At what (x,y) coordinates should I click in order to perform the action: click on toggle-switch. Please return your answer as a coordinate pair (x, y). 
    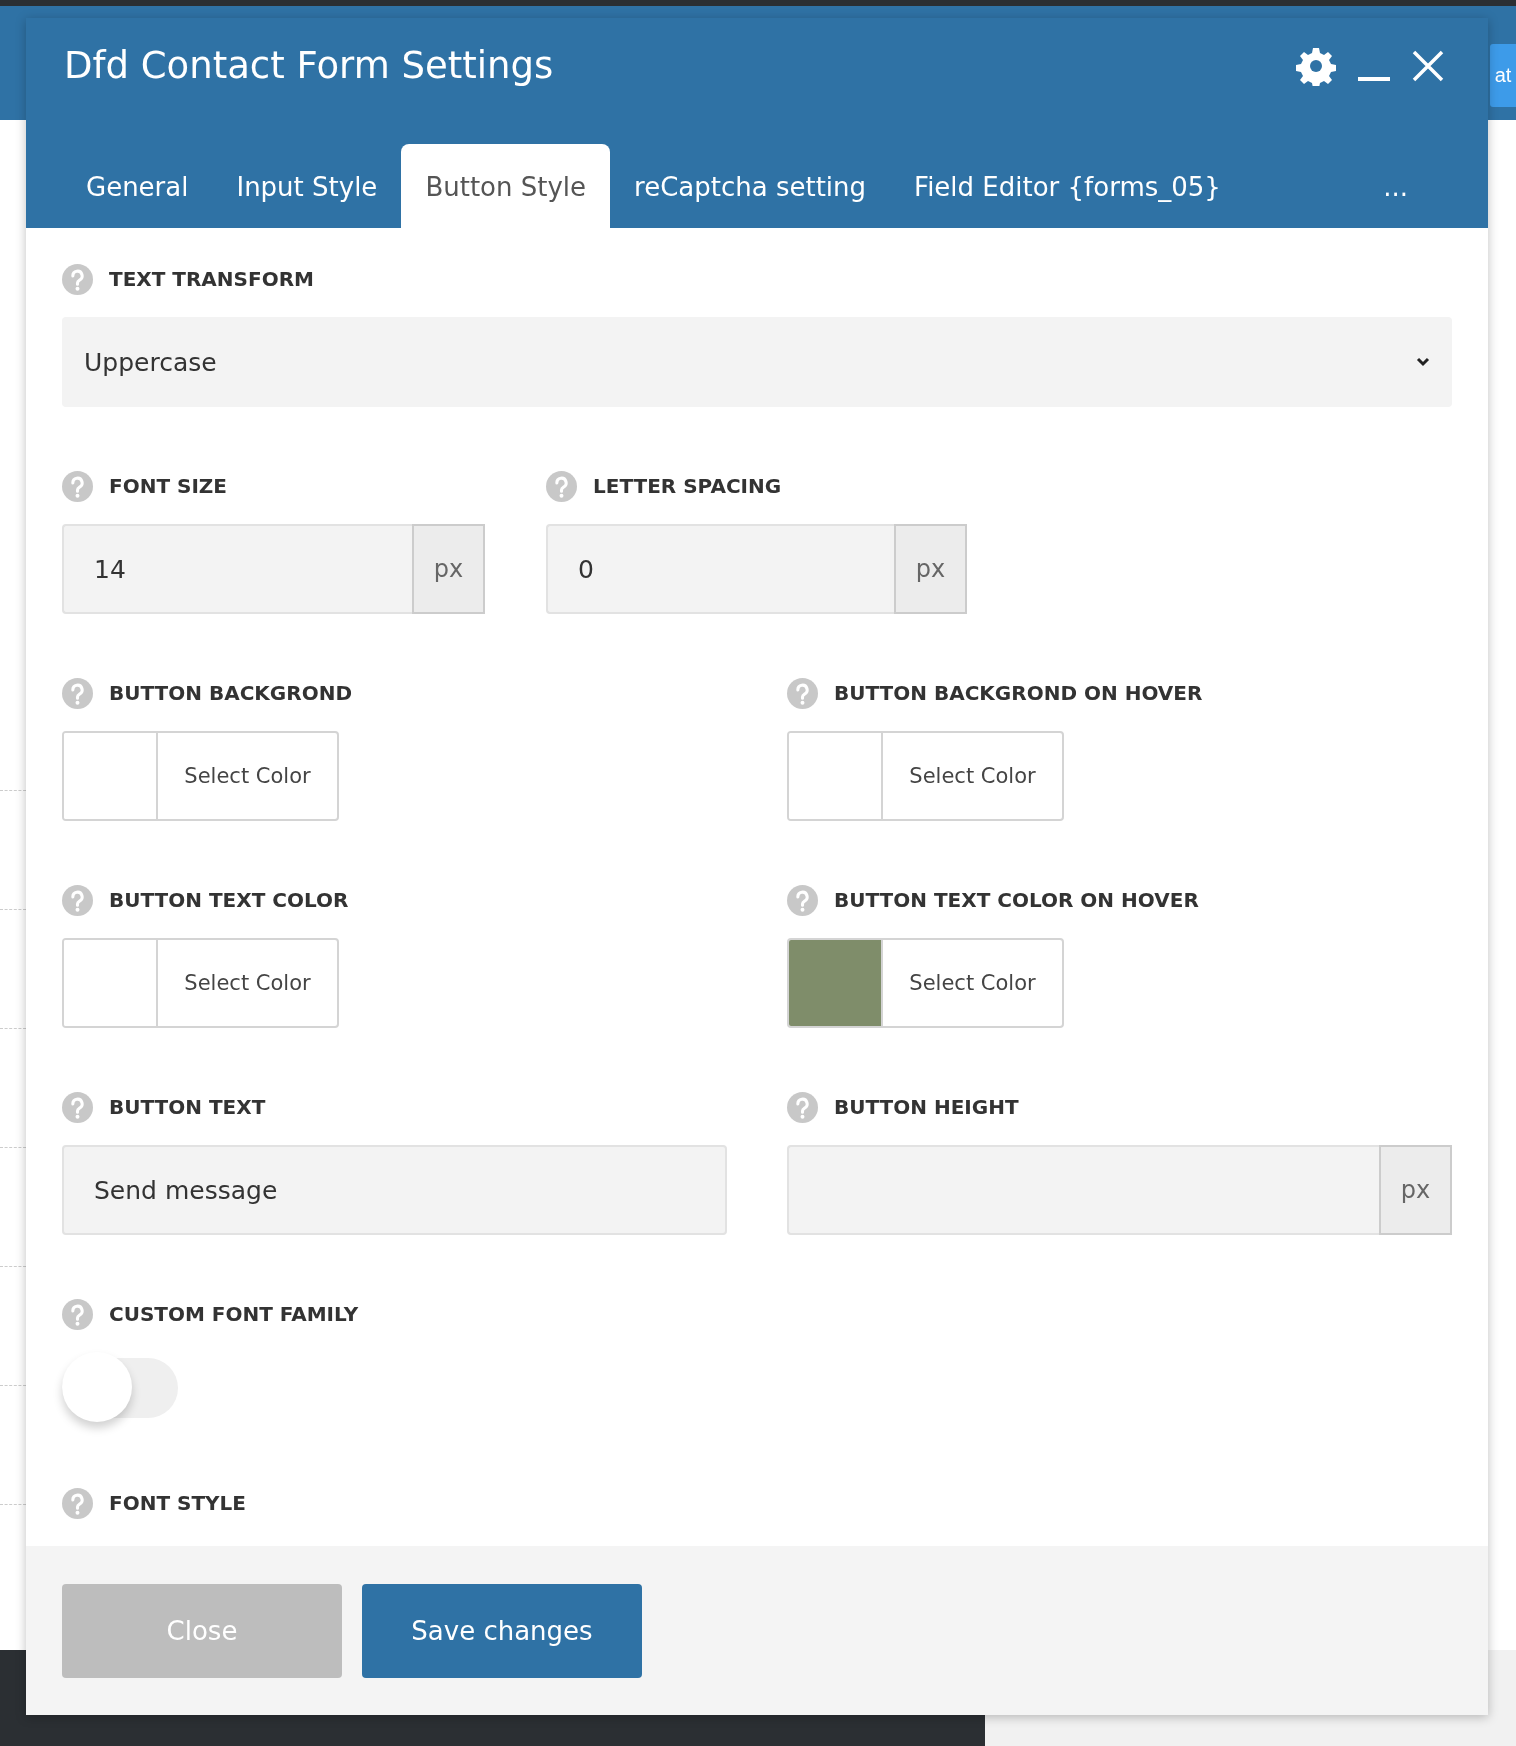
    Looking at the image, I should click on (120, 1388).